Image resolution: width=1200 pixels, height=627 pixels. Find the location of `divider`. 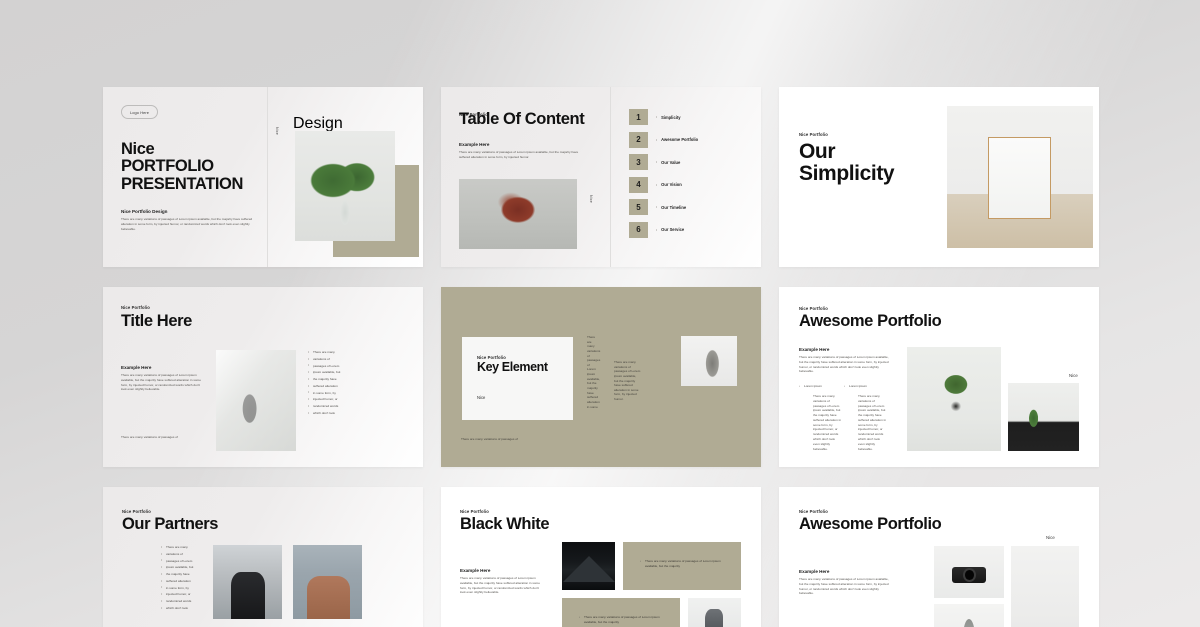

divider is located at coordinates (267, 177).